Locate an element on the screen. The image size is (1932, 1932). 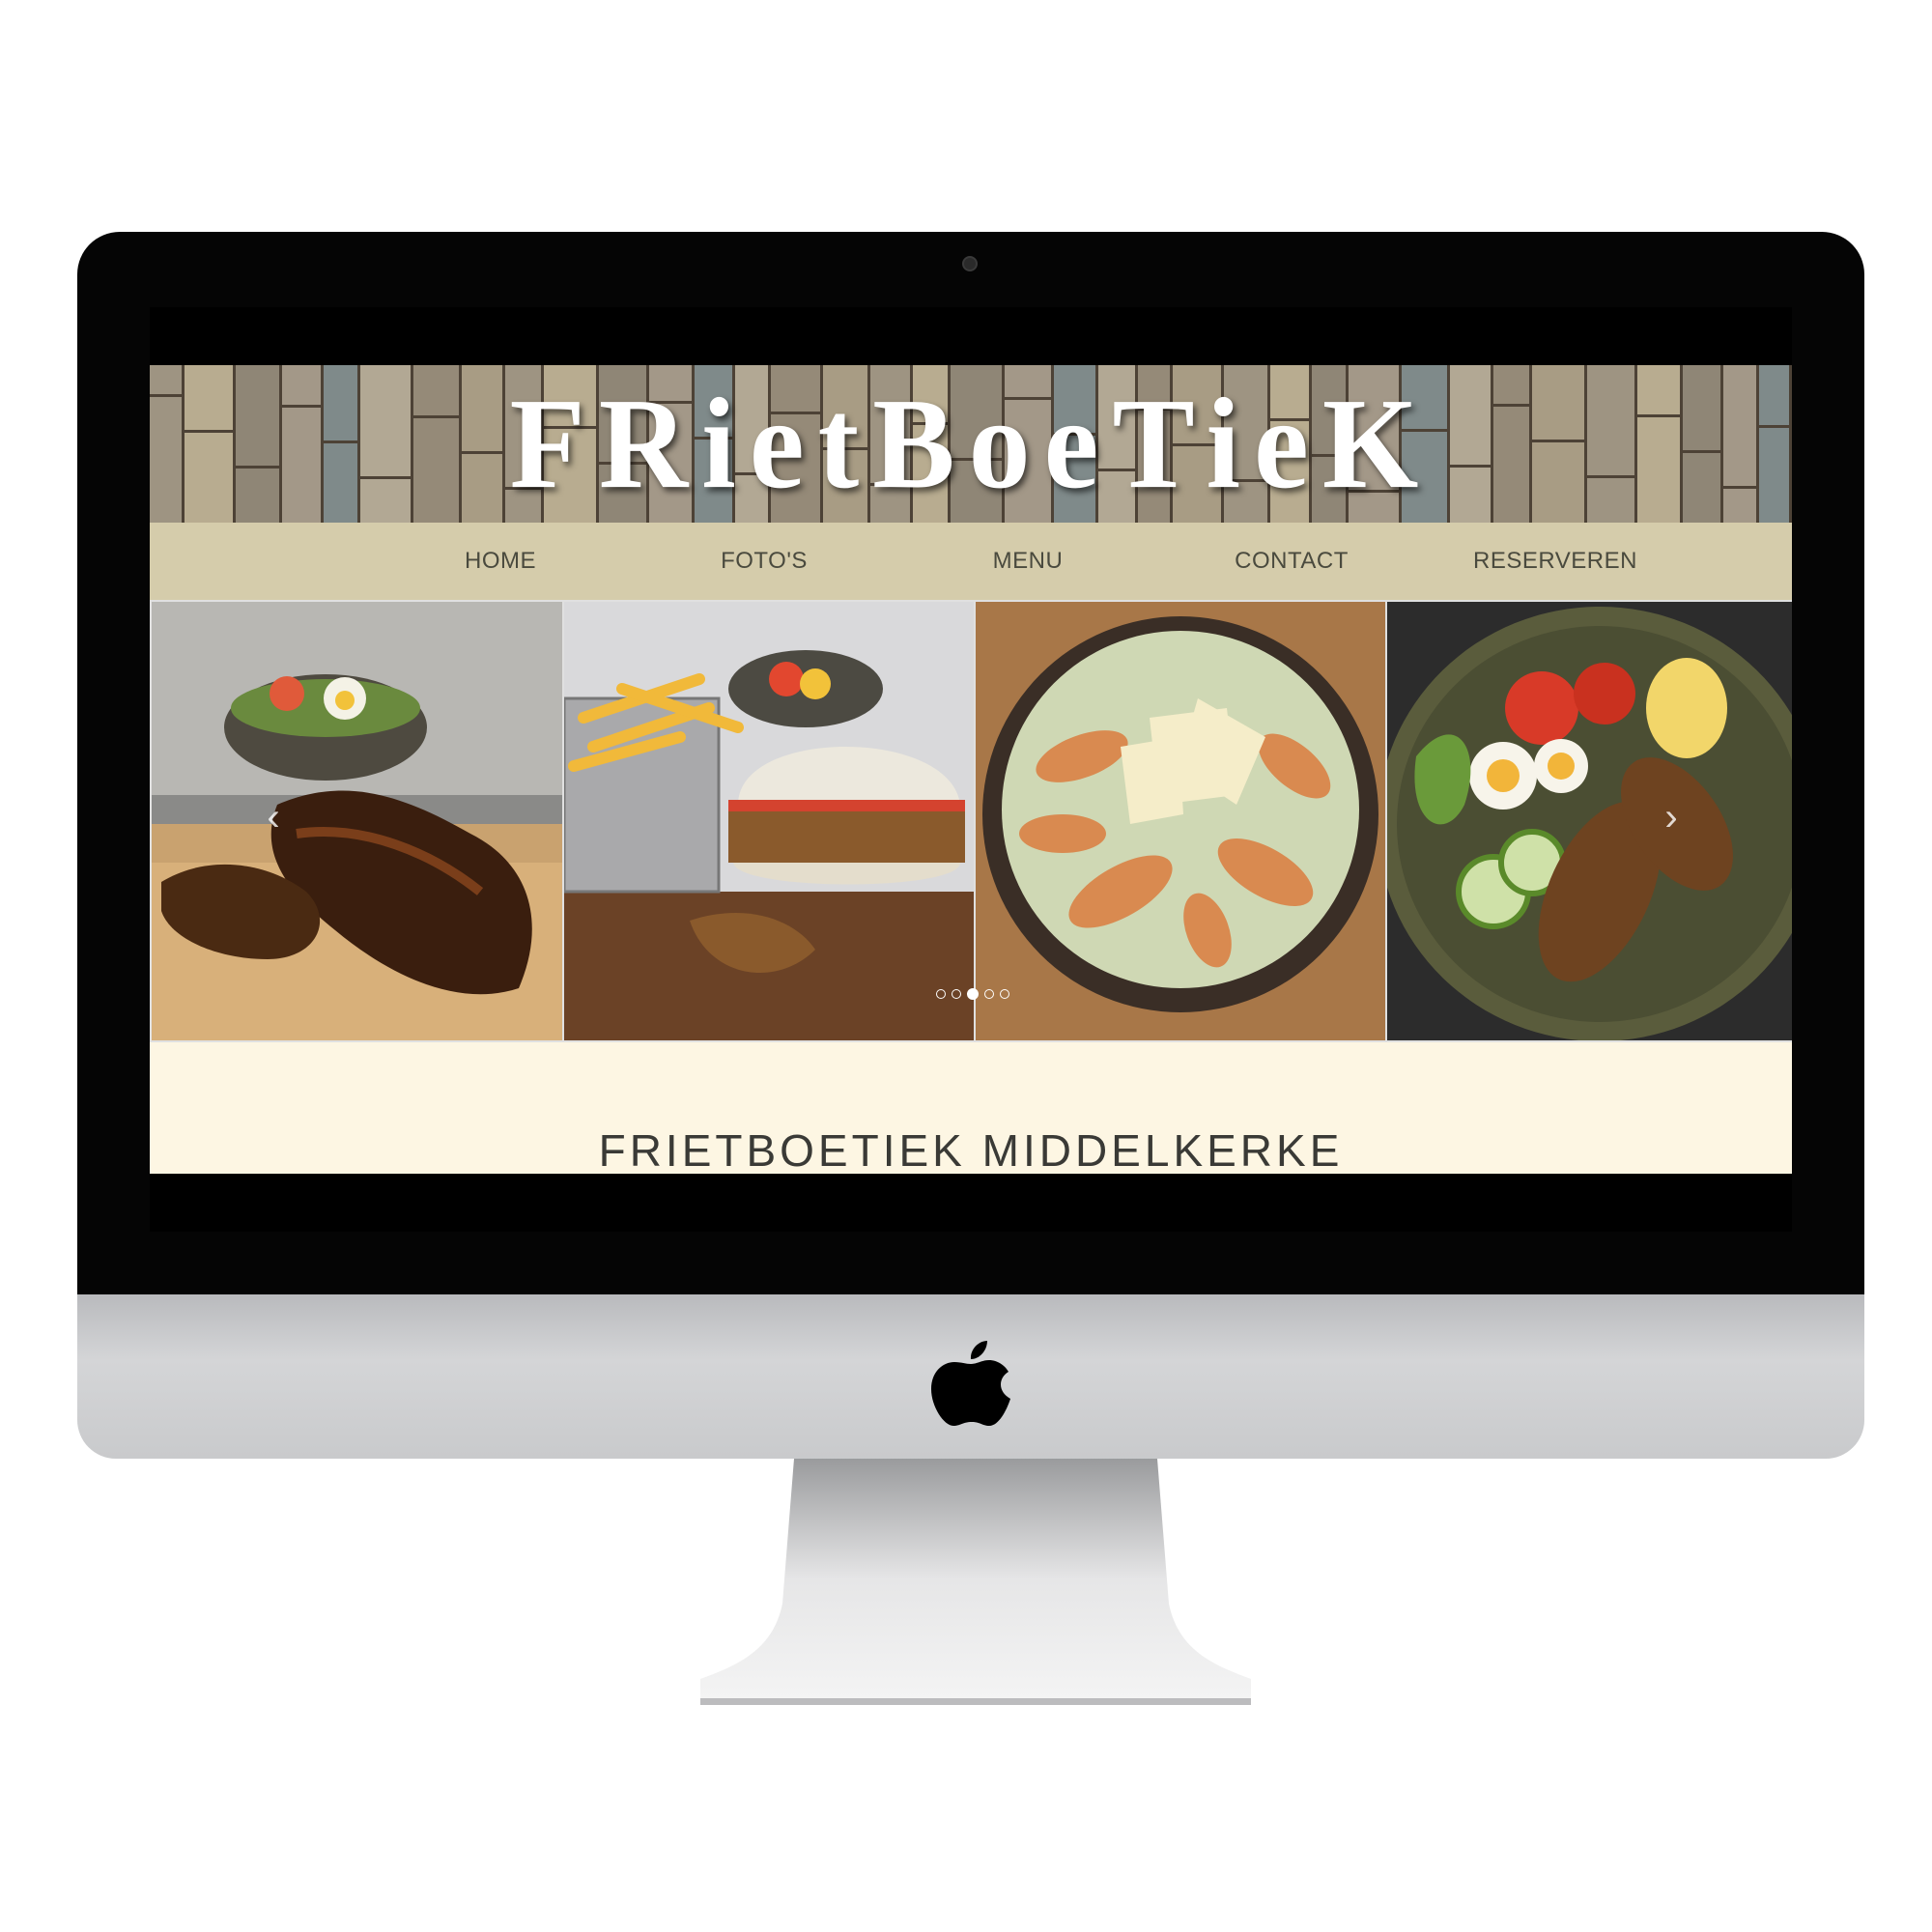
header-banner: FRietBoeTieK is located at coordinates (971, 444).